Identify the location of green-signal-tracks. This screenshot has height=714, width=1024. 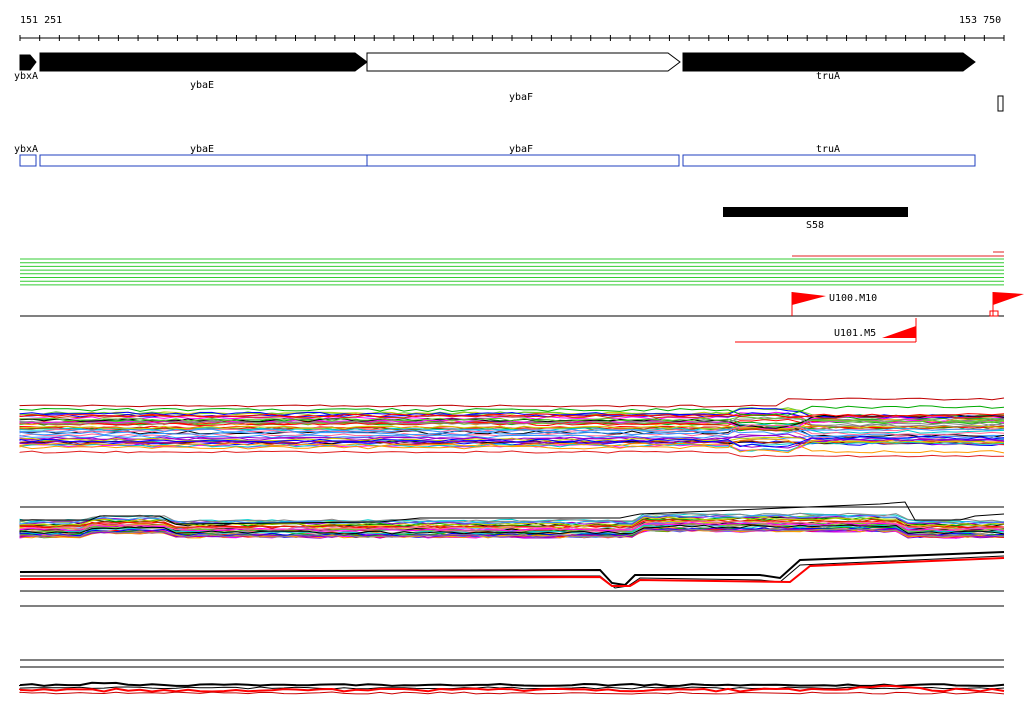
(512, 268).